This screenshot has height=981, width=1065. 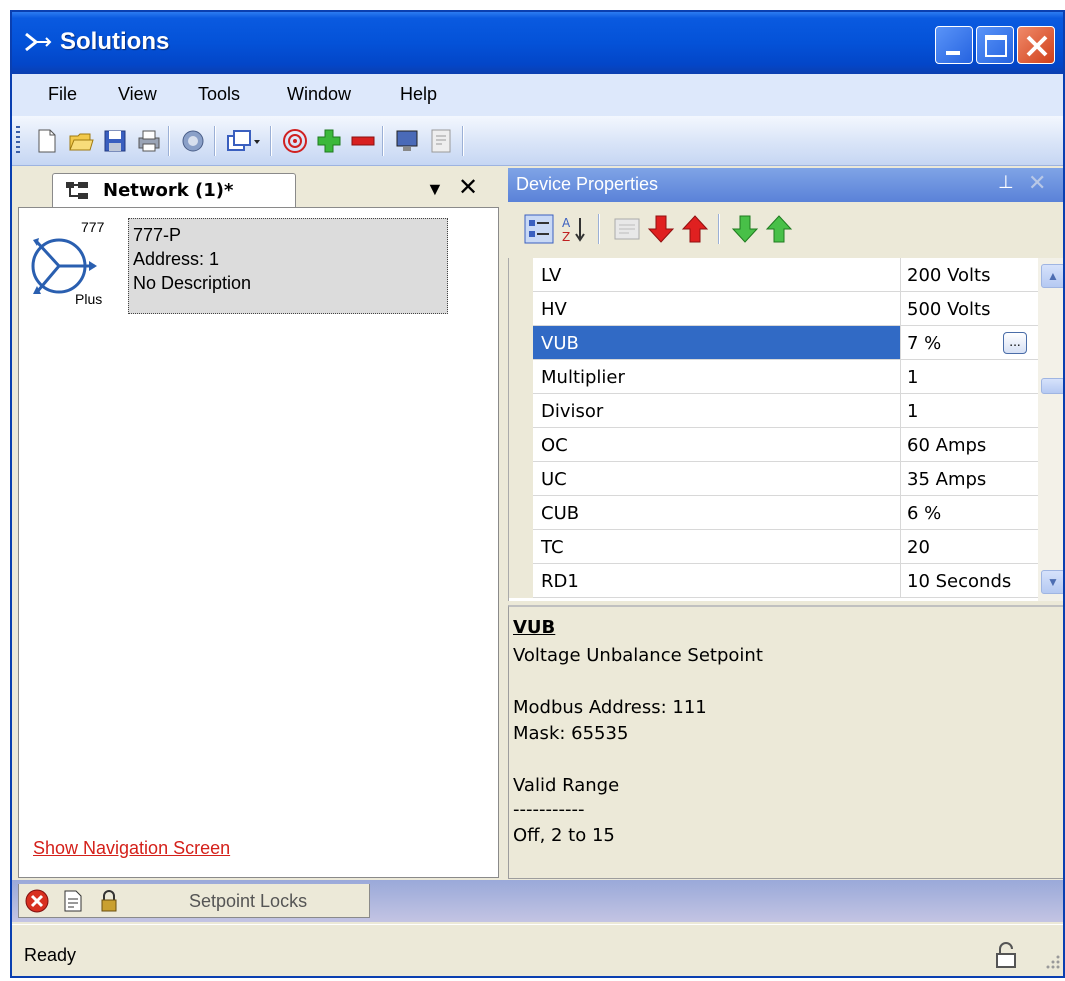 What do you see at coordinates (219, 94) in the screenshot?
I see `menu-tools: Tools` at bounding box center [219, 94].